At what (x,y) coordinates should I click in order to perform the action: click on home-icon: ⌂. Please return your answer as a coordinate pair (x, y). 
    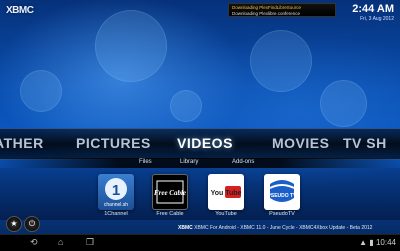
    Looking at the image, I should click on (60, 242).